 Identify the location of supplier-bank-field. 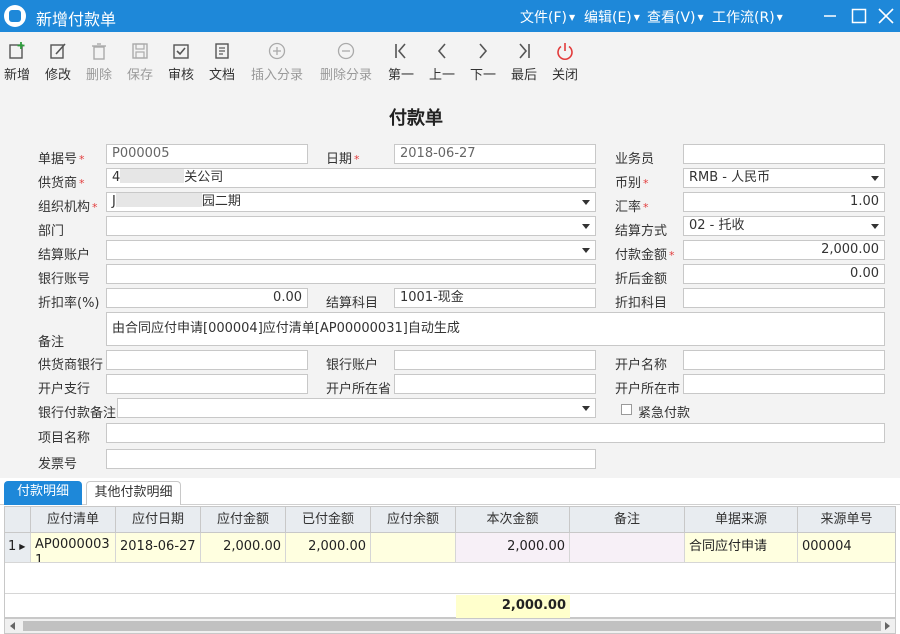
(207, 360).